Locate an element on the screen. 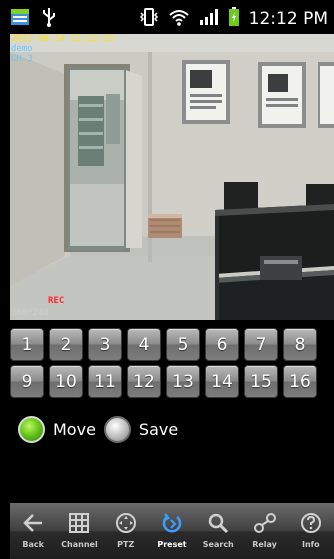 This screenshot has height=559, width=334. preset-button-10: 10 is located at coordinates (66, 381).